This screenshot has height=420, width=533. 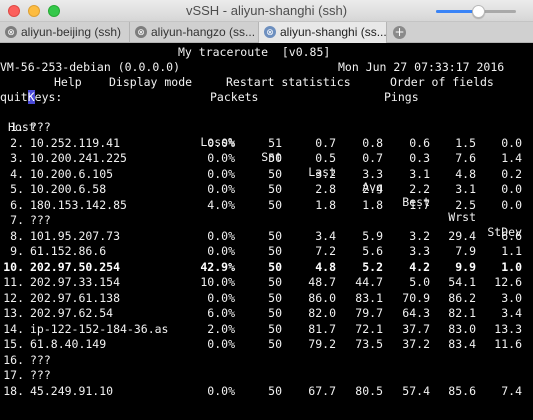 I want to click on hop-best: 37.7, so click(x=416, y=328).